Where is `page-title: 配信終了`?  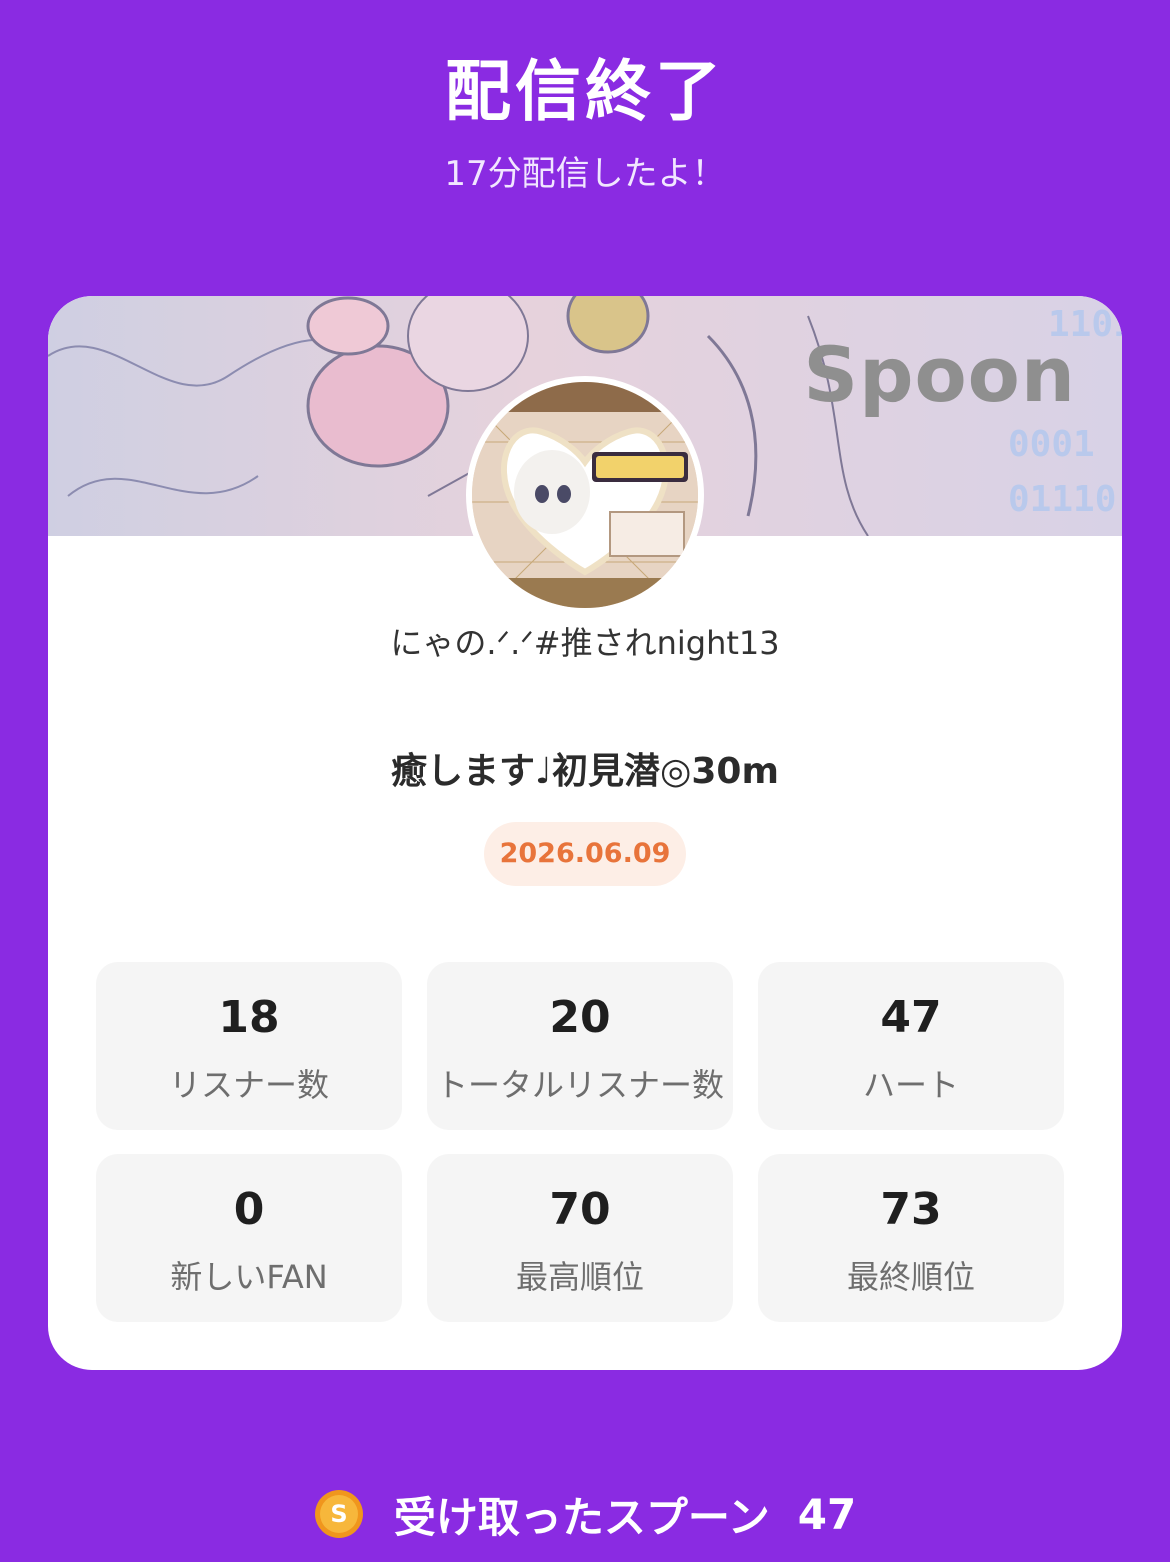
page-title: 配信終了 is located at coordinates (585, 91).